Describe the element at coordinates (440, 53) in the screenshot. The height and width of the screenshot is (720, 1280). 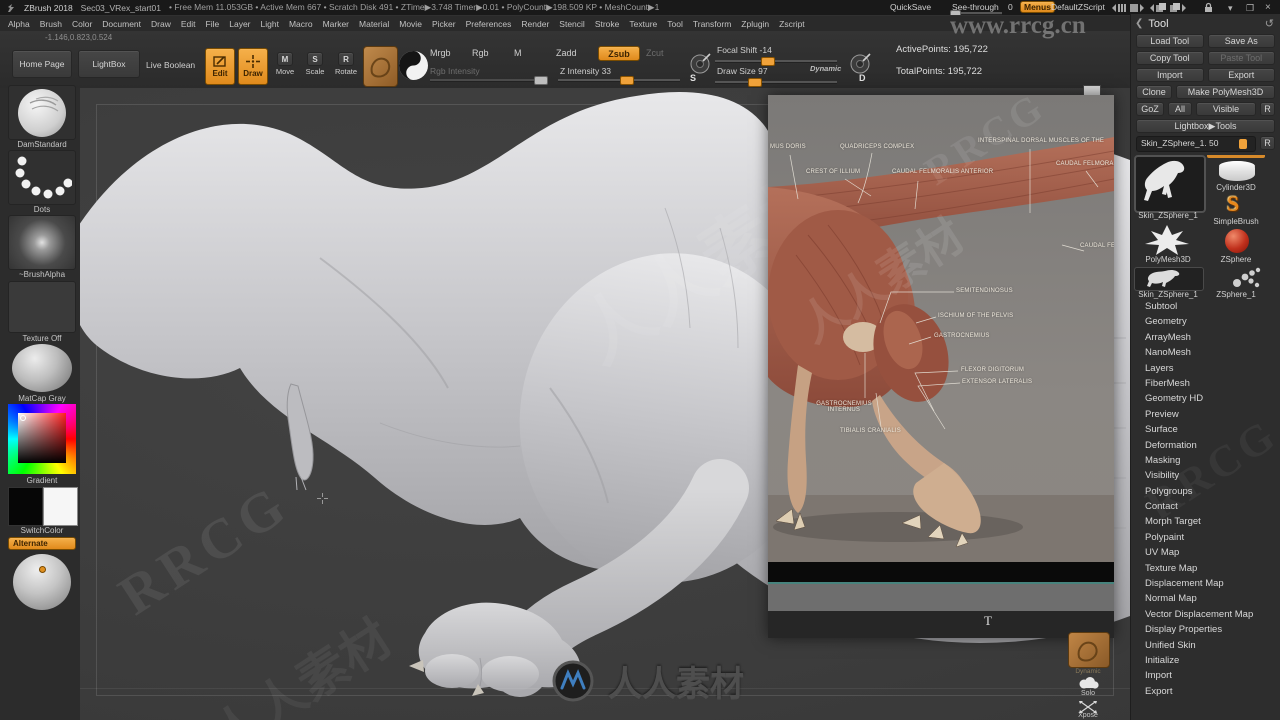
I see `mrgb-button: Mrgb` at that location.